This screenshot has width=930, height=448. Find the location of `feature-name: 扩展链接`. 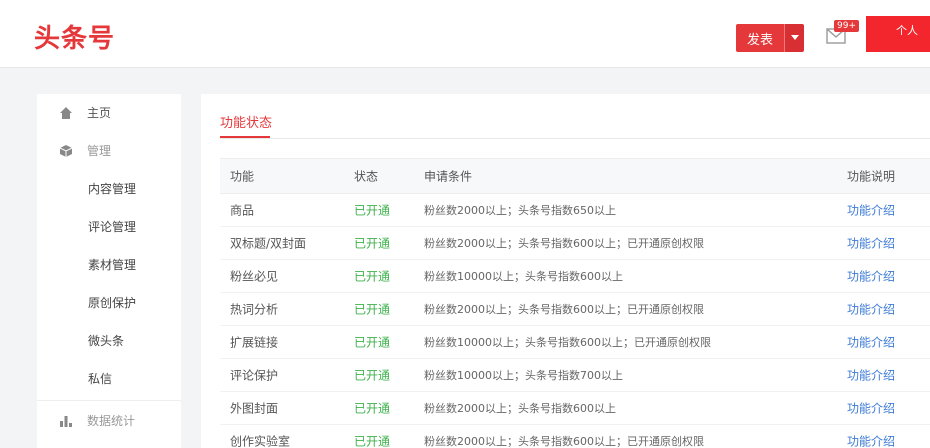

feature-name: 扩展链接 is located at coordinates (254, 342).